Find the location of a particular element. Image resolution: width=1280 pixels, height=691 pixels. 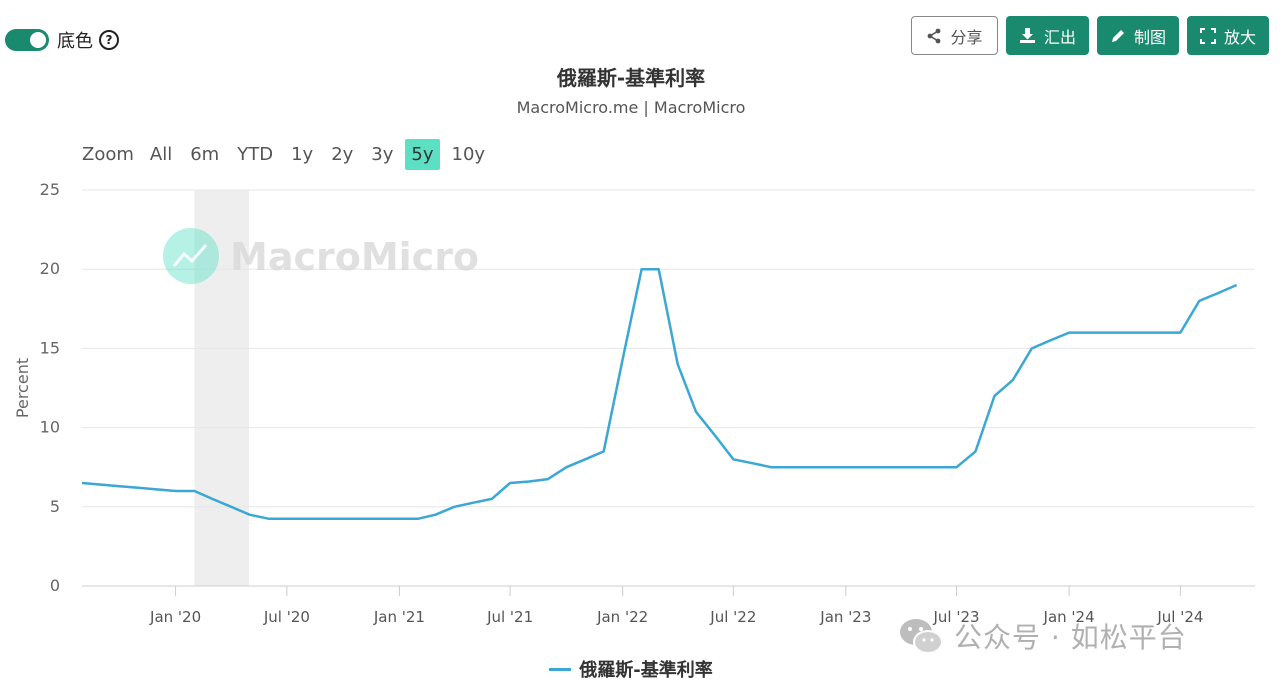

x-tick-label: Jan '22 is located at coordinates (622, 617).